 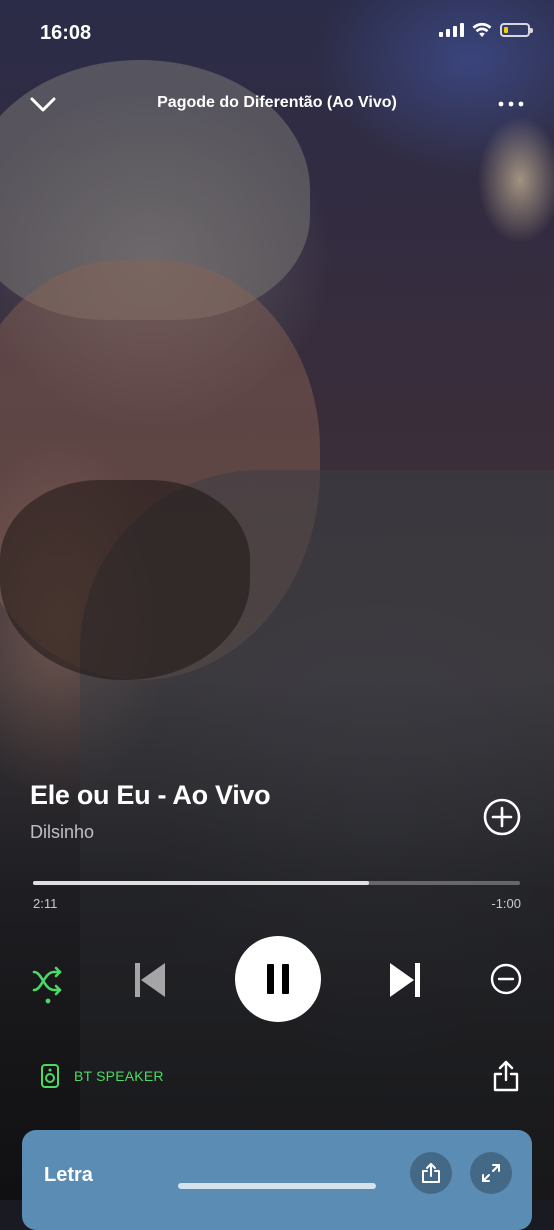 I want to click on lyrics-expand-button, so click(x=491, y=1173).